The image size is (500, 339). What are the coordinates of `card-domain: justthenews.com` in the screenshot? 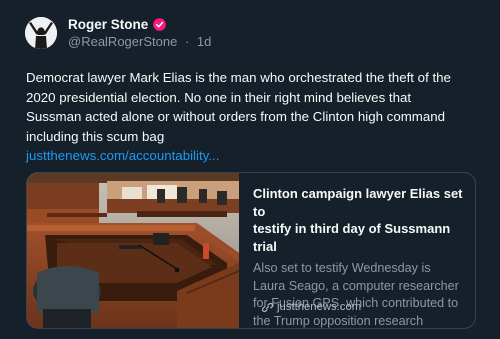 It's located at (311, 307).